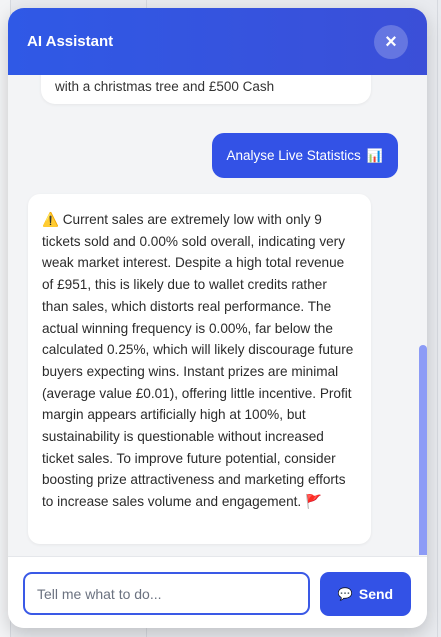 This screenshot has width=441, height=637. What do you see at coordinates (165, 86) in the screenshot?
I see `previous-message-text: with a christmas tree and £500 Cash` at bounding box center [165, 86].